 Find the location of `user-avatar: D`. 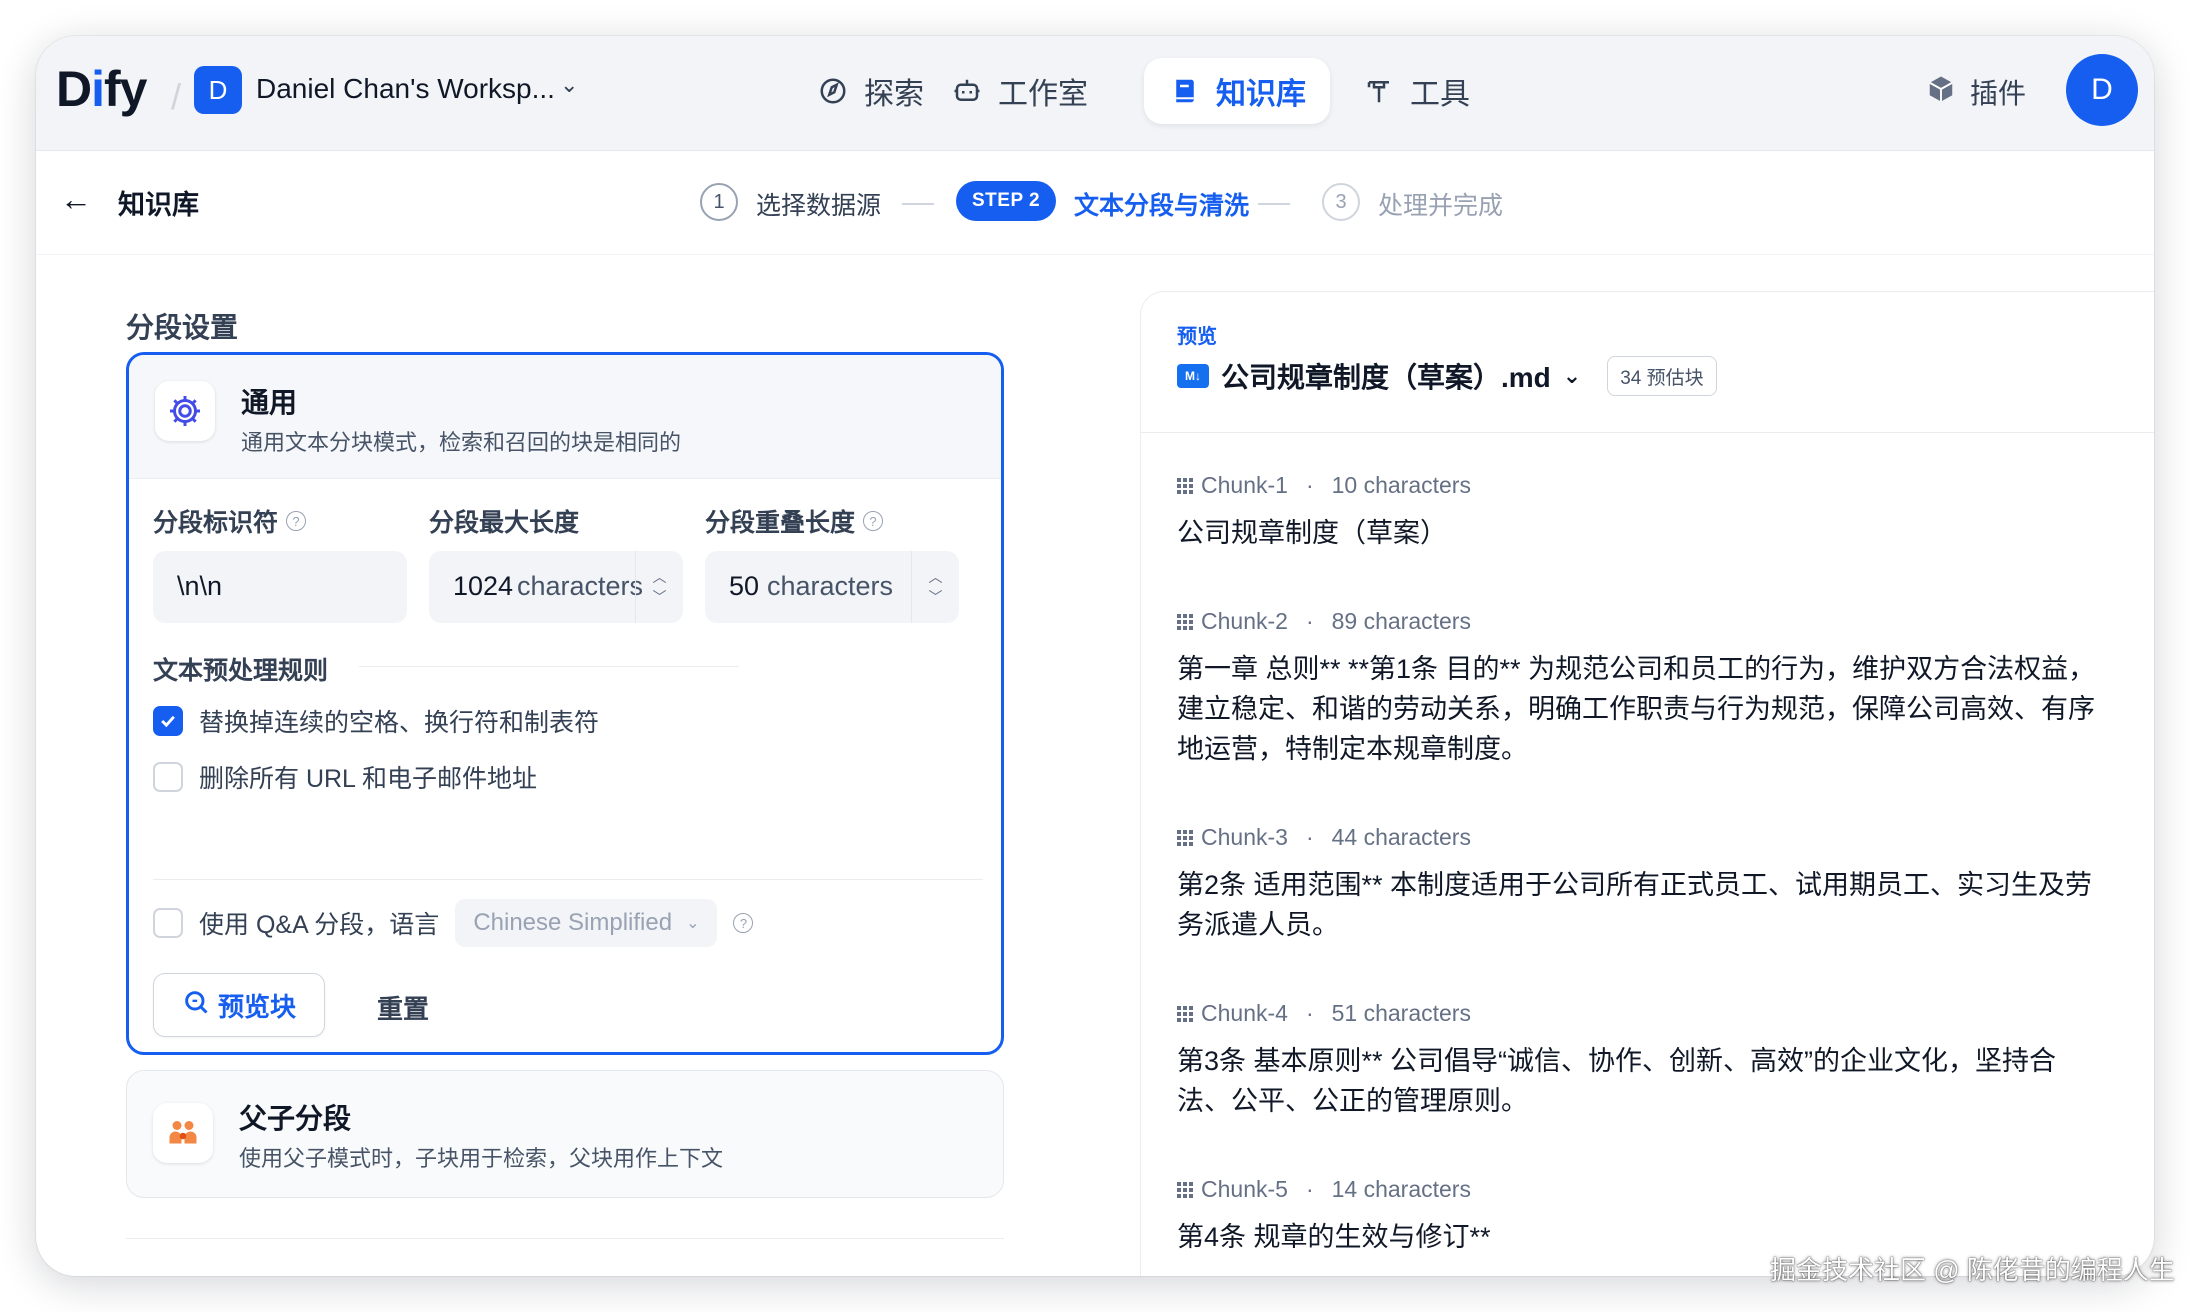

user-avatar: D is located at coordinates (2102, 90).